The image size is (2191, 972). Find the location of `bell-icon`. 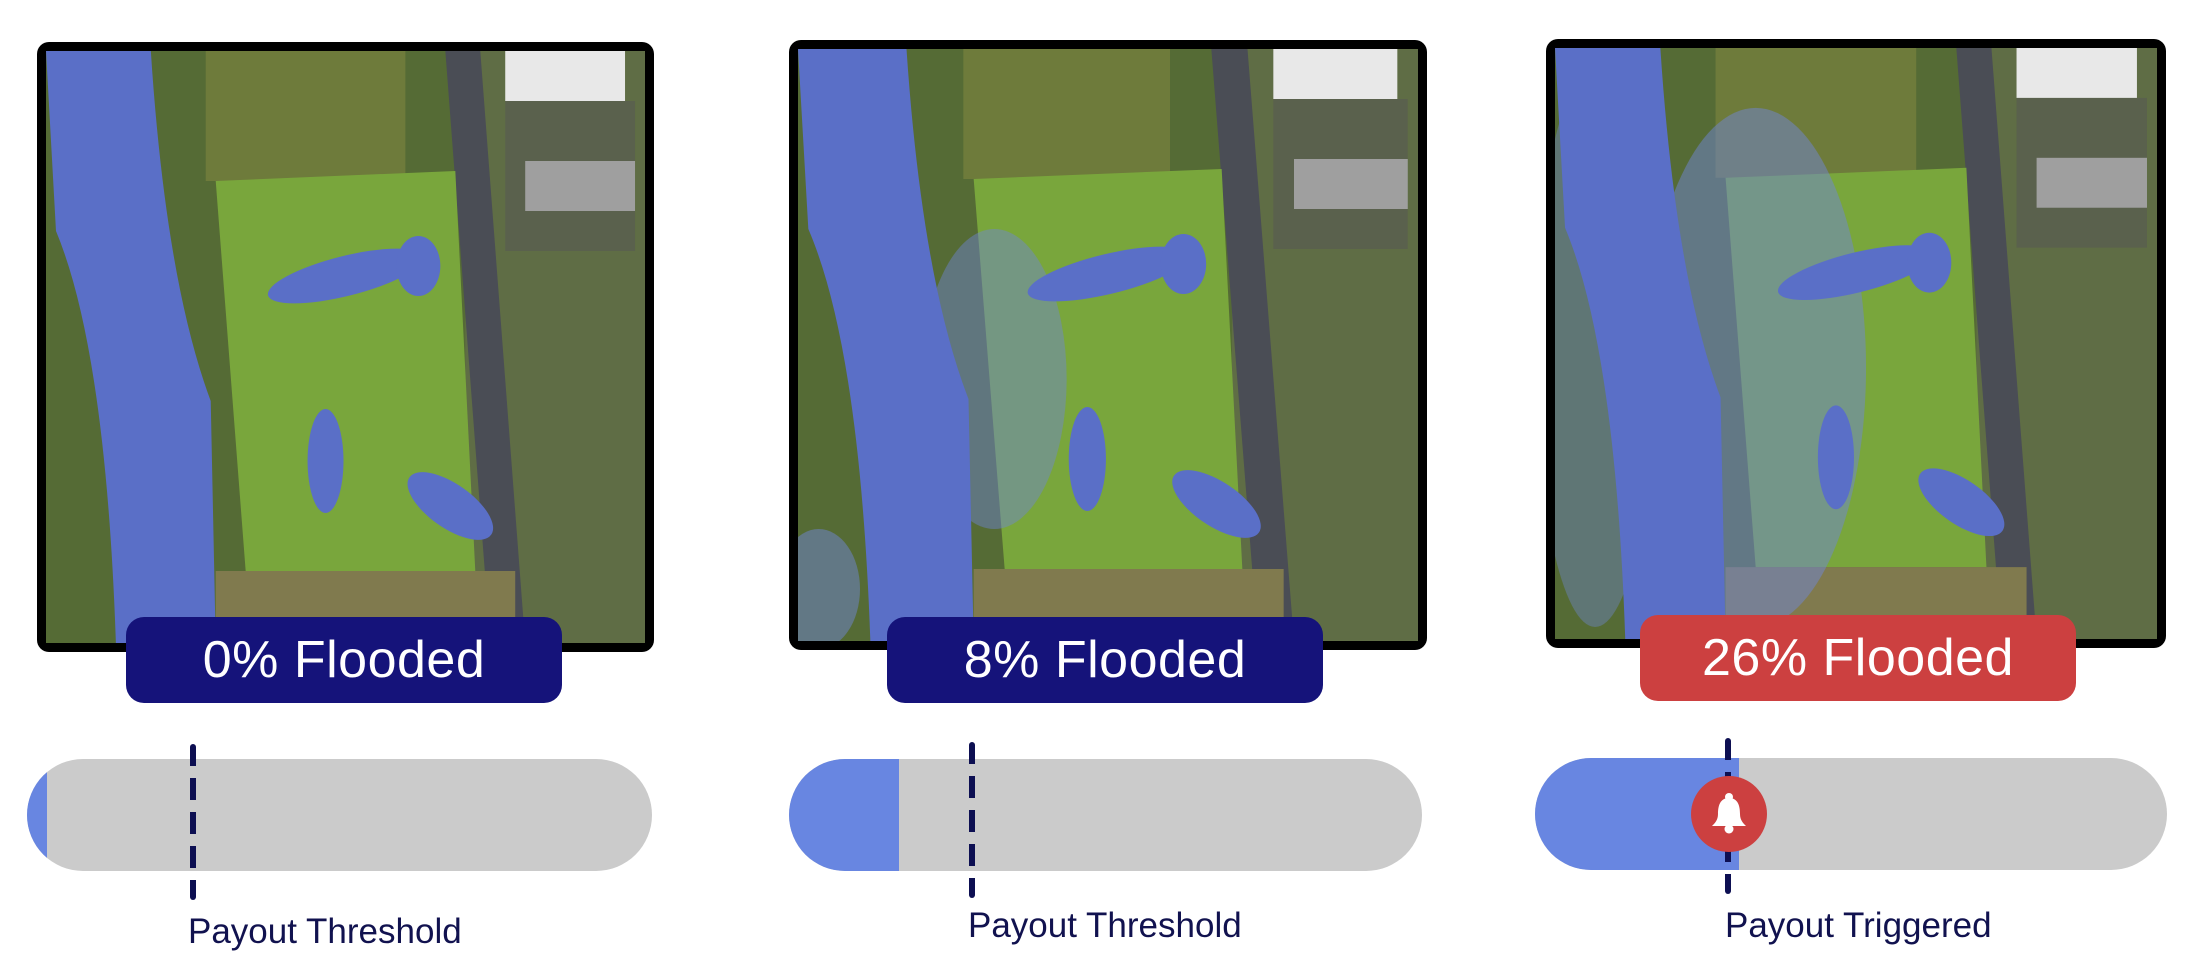

bell-icon is located at coordinates (1729, 813).